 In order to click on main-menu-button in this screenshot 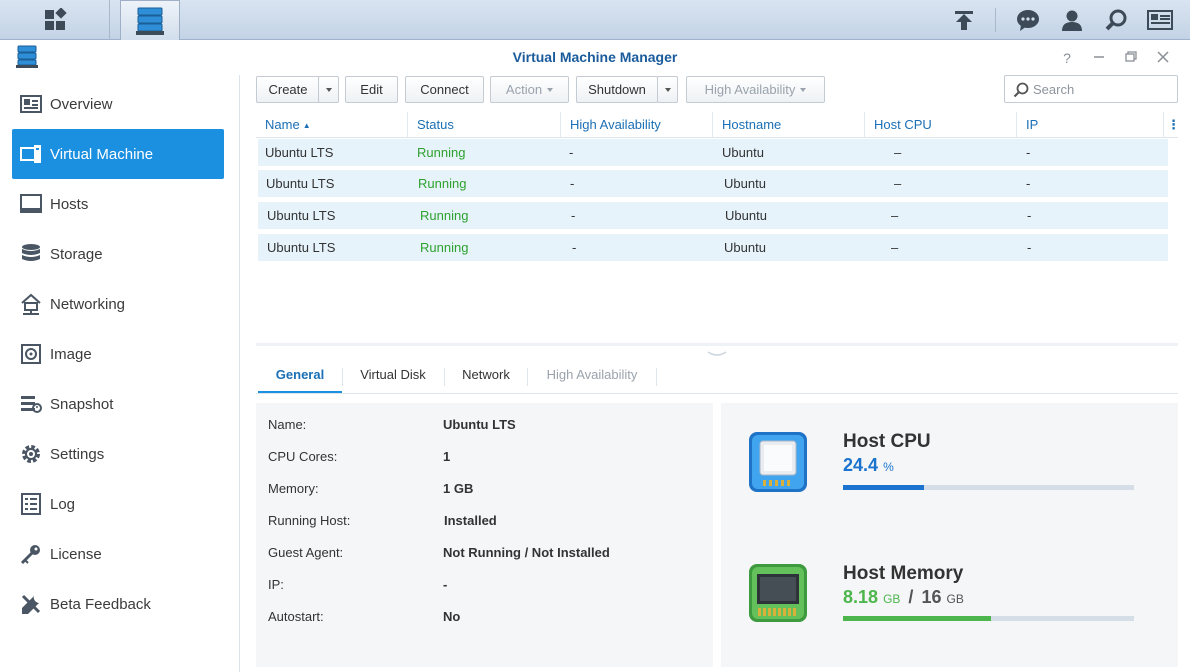, I will do `click(55, 20)`.